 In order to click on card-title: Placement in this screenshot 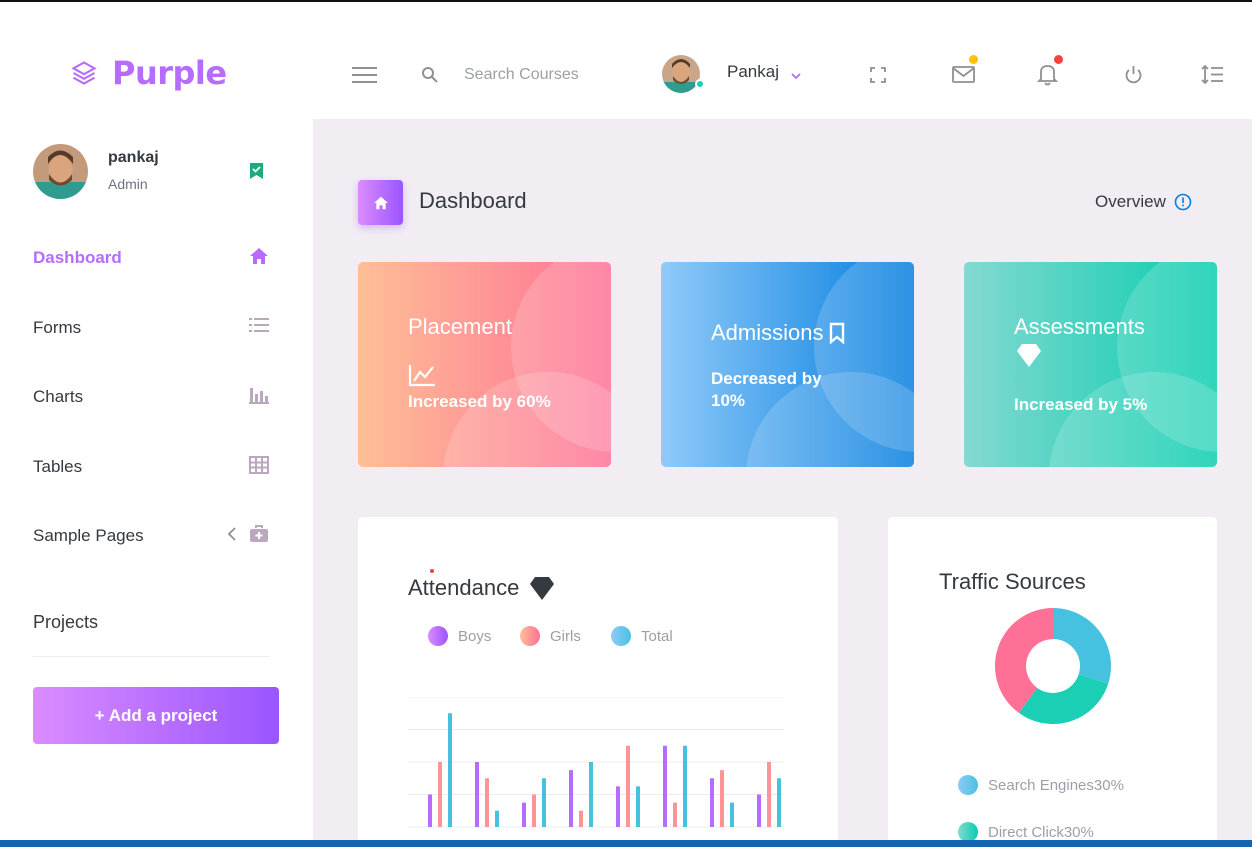, I will do `click(460, 326)`.